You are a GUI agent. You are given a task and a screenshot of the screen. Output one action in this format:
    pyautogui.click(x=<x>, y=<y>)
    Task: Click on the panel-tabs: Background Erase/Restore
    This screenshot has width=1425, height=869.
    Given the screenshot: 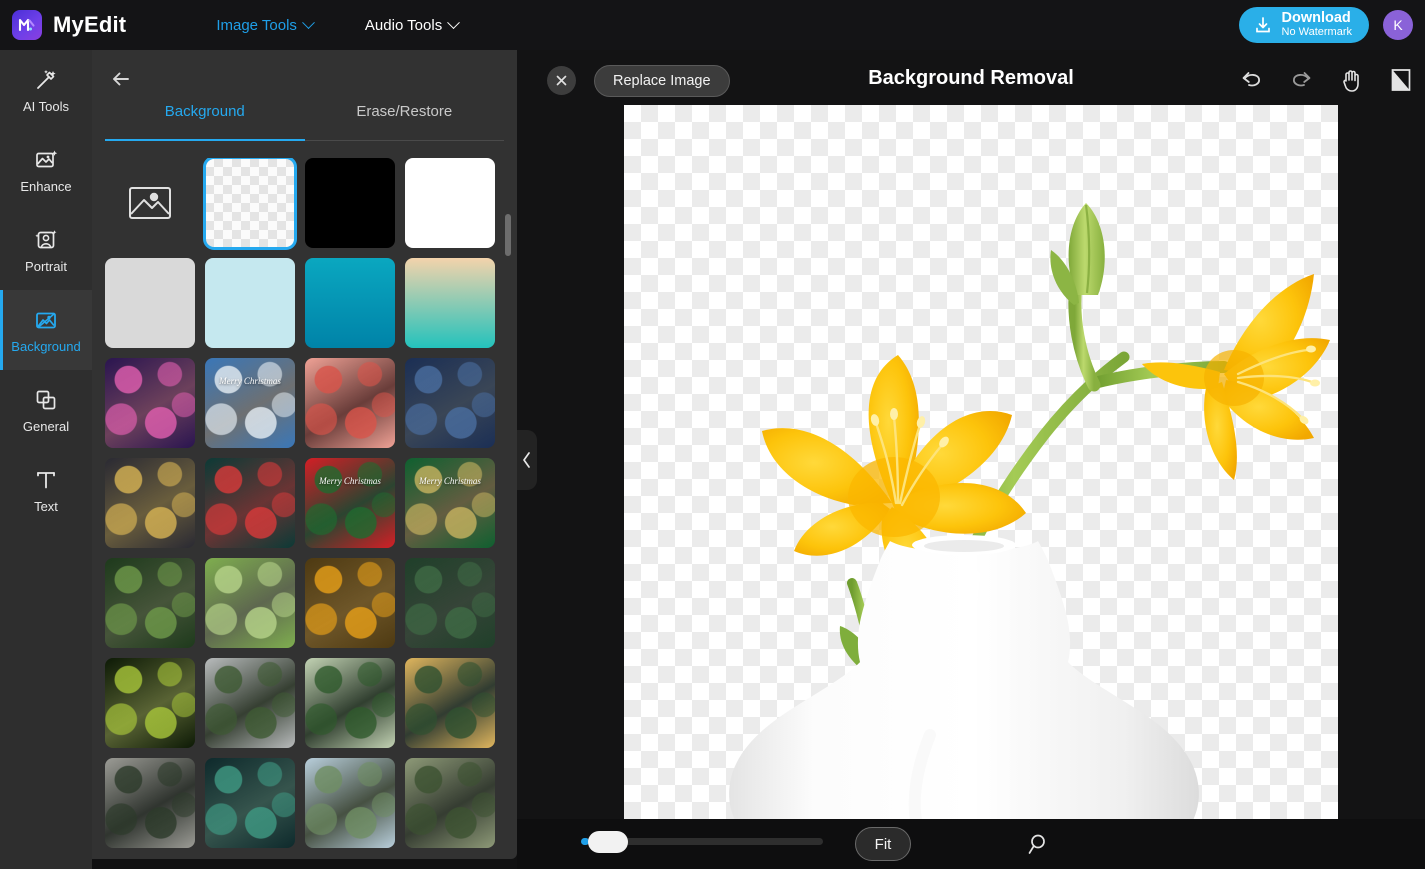 What is the action you would take?
    pyautogui.click(x=304, y=122)
    